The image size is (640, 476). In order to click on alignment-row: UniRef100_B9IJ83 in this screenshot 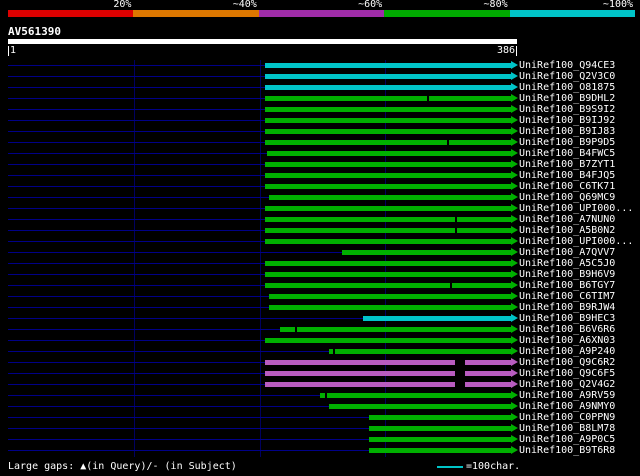, I will do `click(320, 131)`.